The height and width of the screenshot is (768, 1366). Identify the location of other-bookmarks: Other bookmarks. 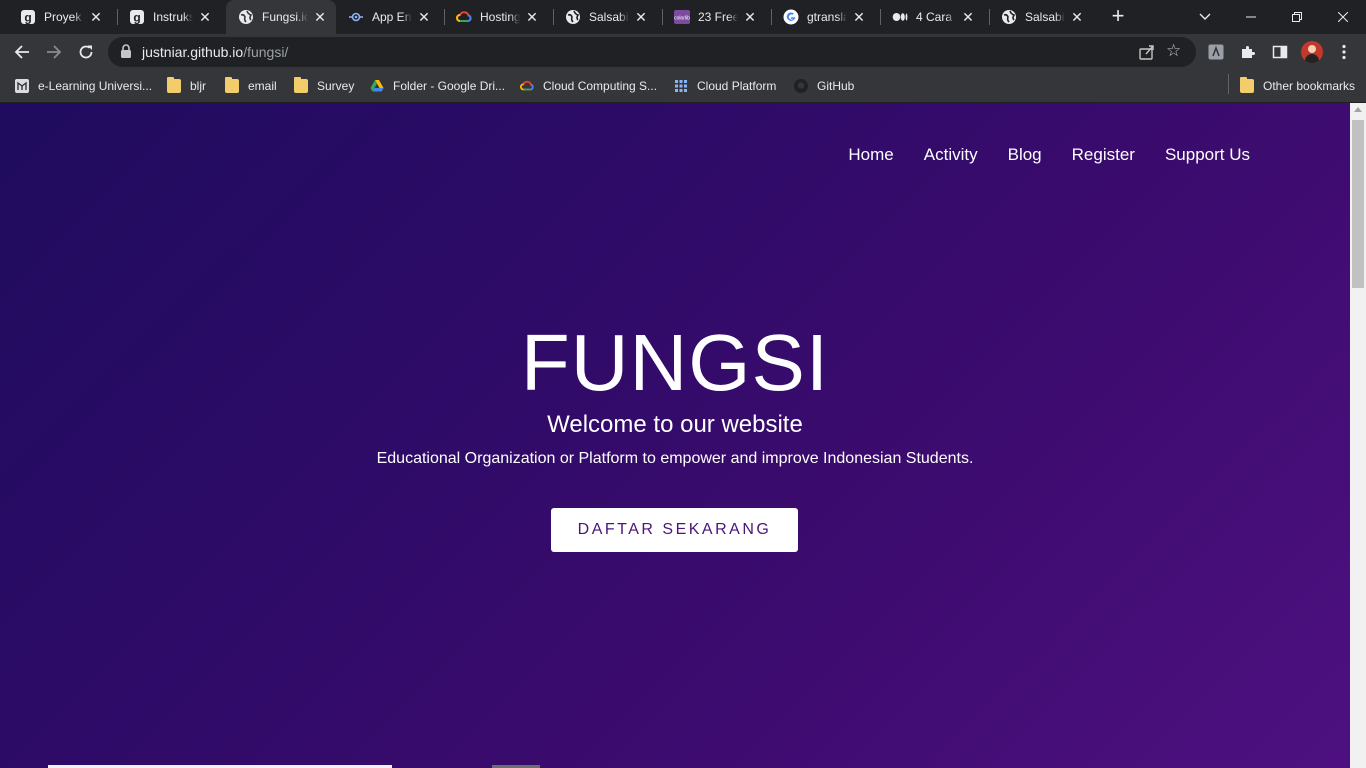
(1297, 86).